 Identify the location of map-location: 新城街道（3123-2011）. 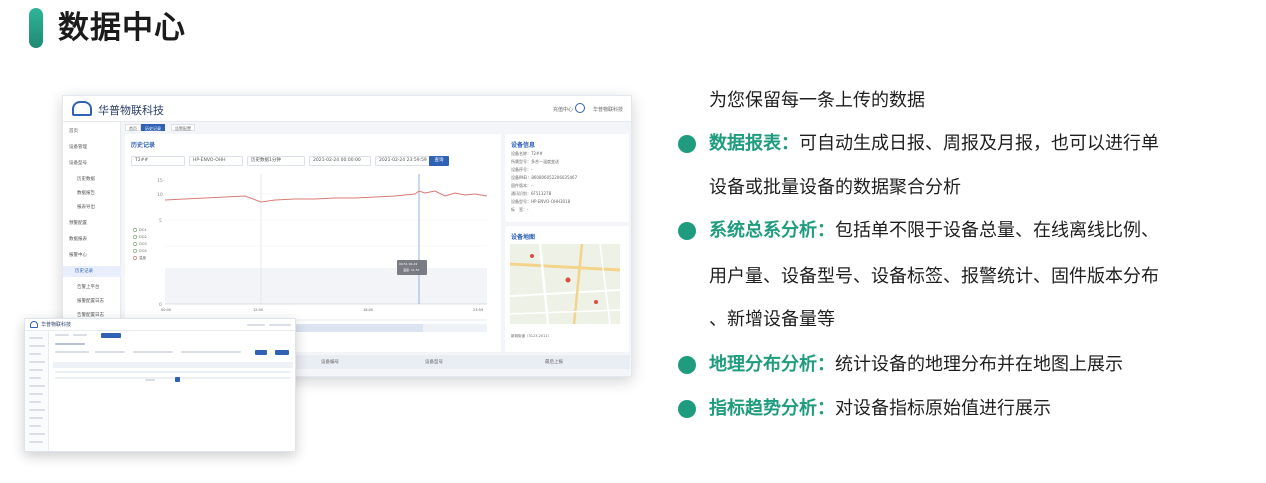
(531, 336).